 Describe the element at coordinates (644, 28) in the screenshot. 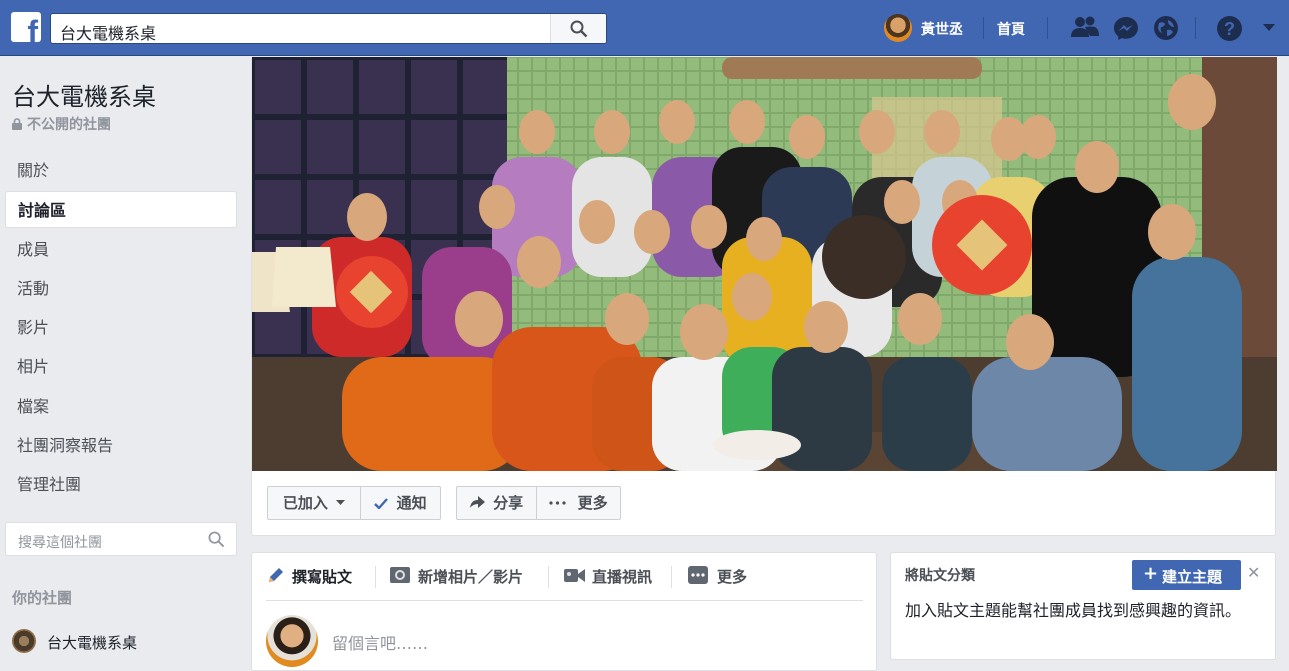

I see `top-bar: f 台大電機系桌 黃世丞 首頁 ?` at that location.